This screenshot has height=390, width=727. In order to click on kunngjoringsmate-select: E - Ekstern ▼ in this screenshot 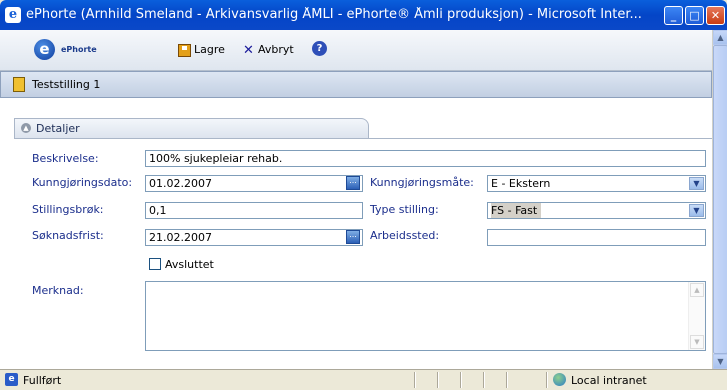, I will do `click(596, 183)`.